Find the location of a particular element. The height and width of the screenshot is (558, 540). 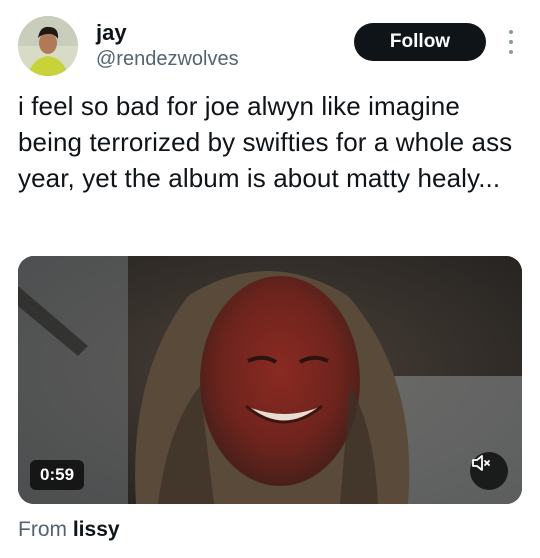

author-name: jay is located at coordinates (111, 33).